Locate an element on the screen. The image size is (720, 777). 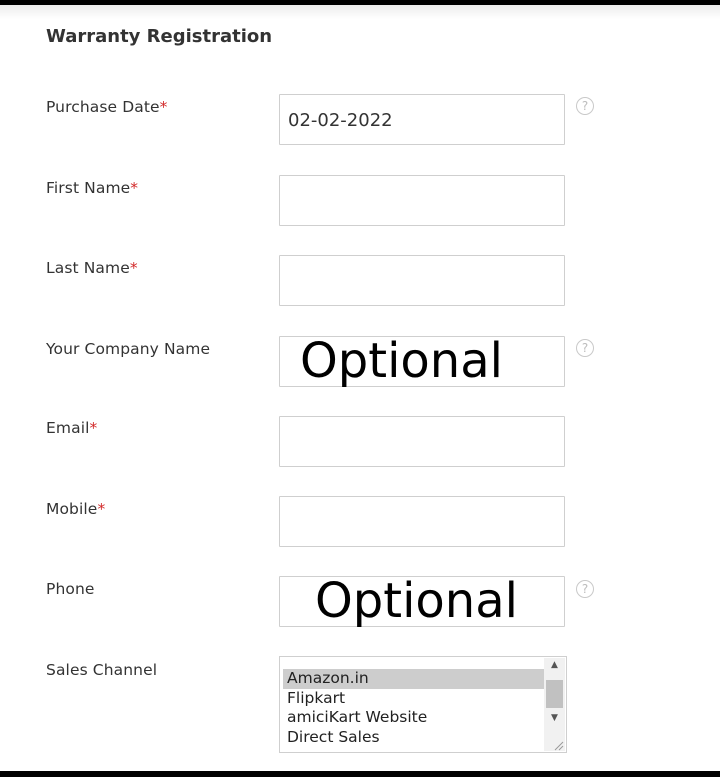
resize-grip-icon is located at coordinates (558, 745).